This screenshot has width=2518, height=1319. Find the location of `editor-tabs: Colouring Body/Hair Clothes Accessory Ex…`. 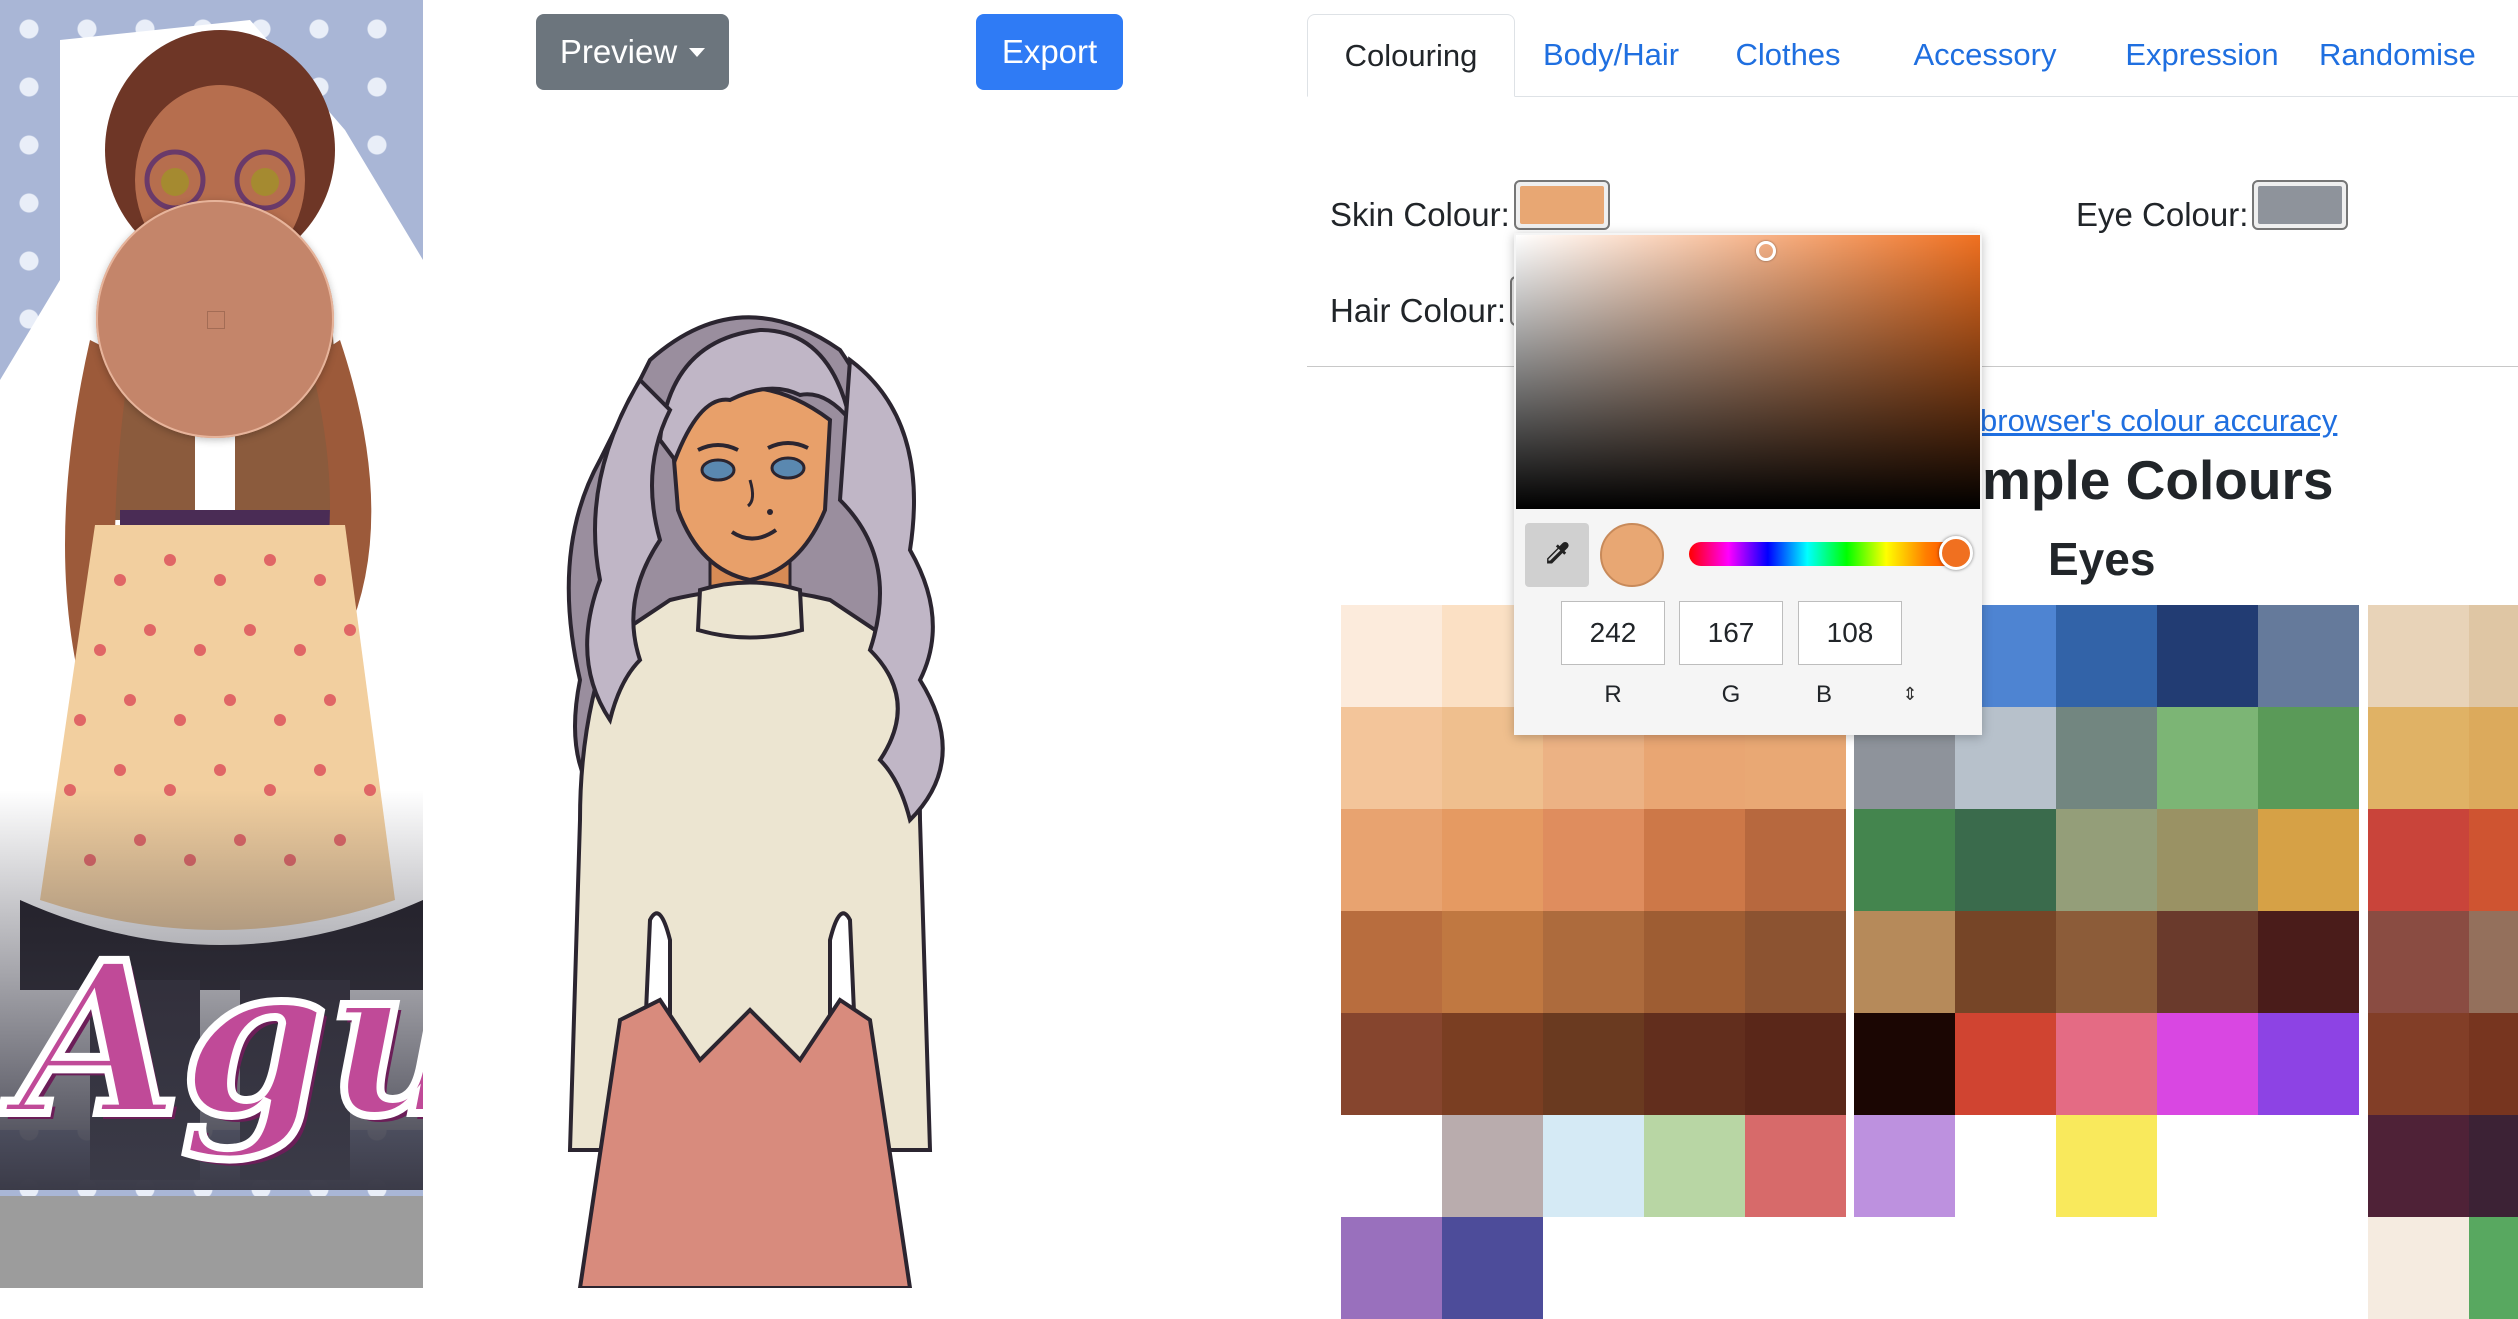

editor-tabs: Colouring Body/Hair Clothes Accessory Ex… is located at coordinates (1912, 55).